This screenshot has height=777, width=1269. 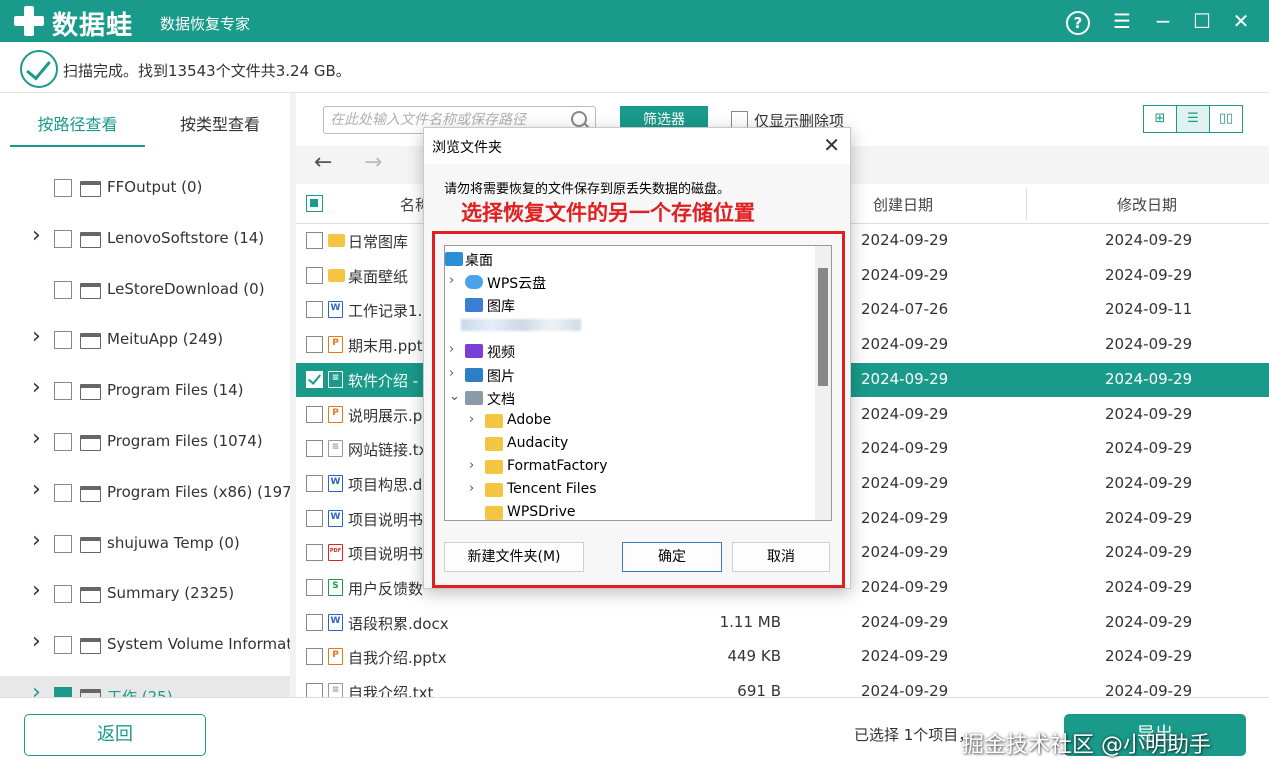 I want to click on tab-by-type: 按类型查看, so click(x=220, y=125).